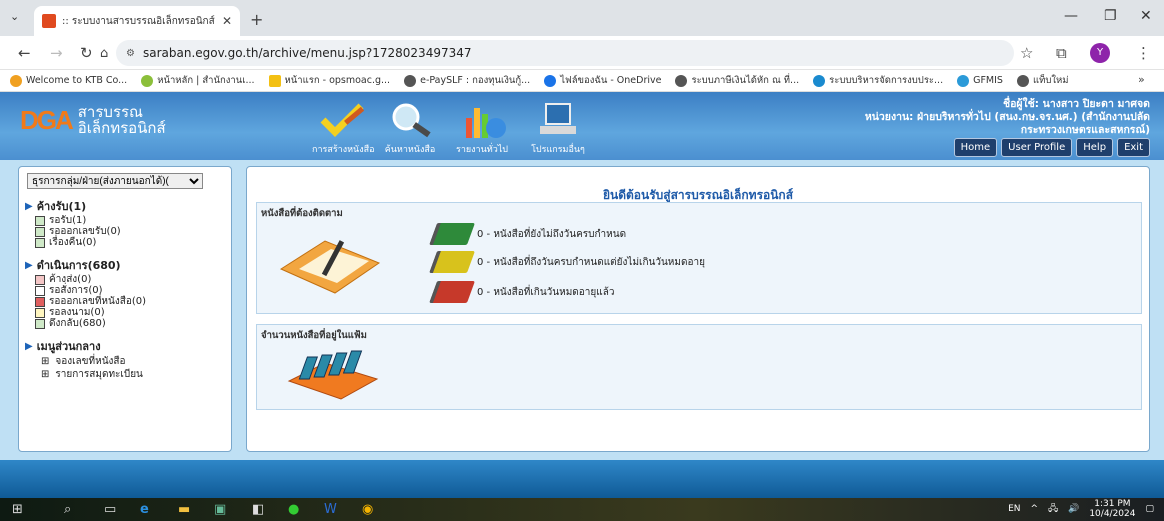  I want to click on forward-arrow-icon: →, so click(56, 53).